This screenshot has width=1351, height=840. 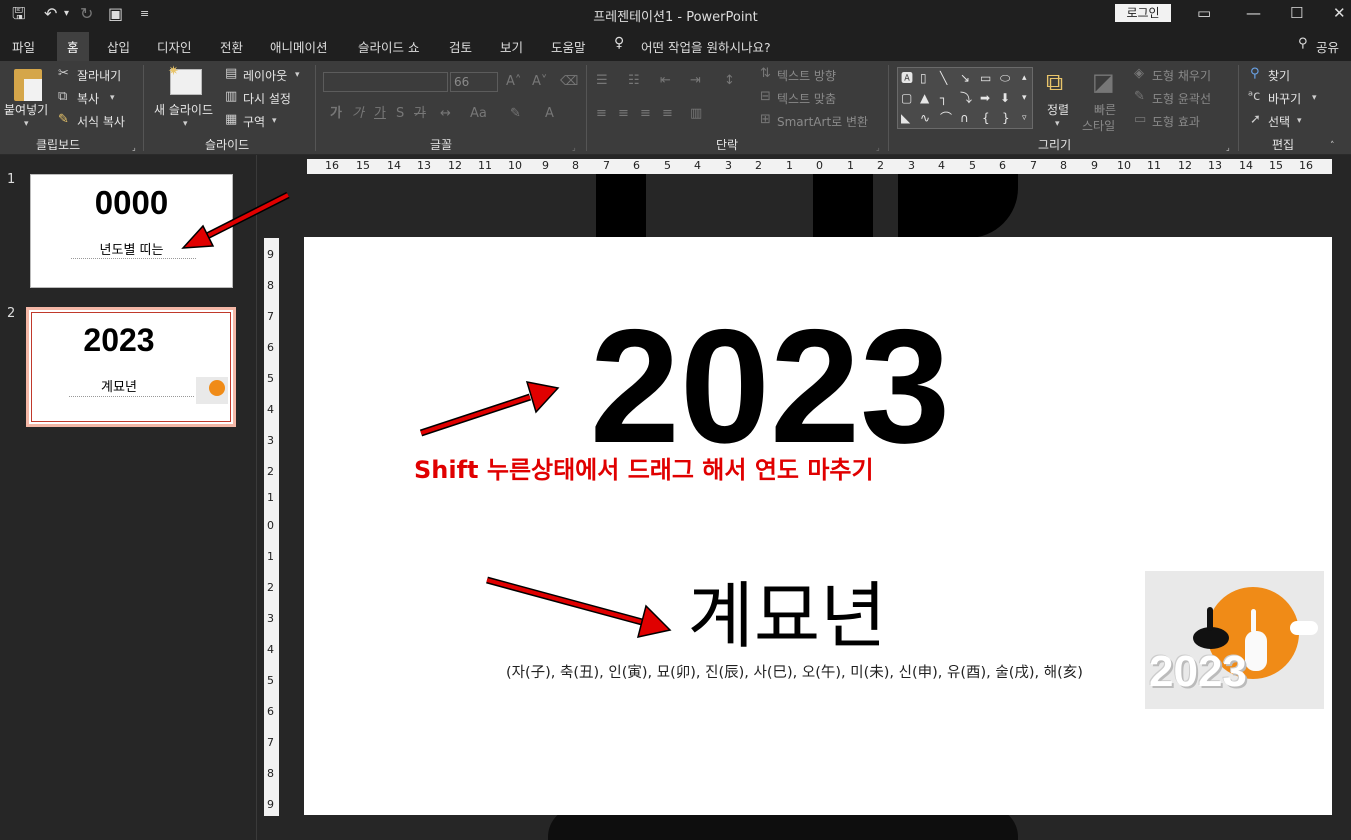 What do you see at coordinates (1279, 121) in the screenshot?
I see `select-button: 선택` at bounding box center [1279, 121].